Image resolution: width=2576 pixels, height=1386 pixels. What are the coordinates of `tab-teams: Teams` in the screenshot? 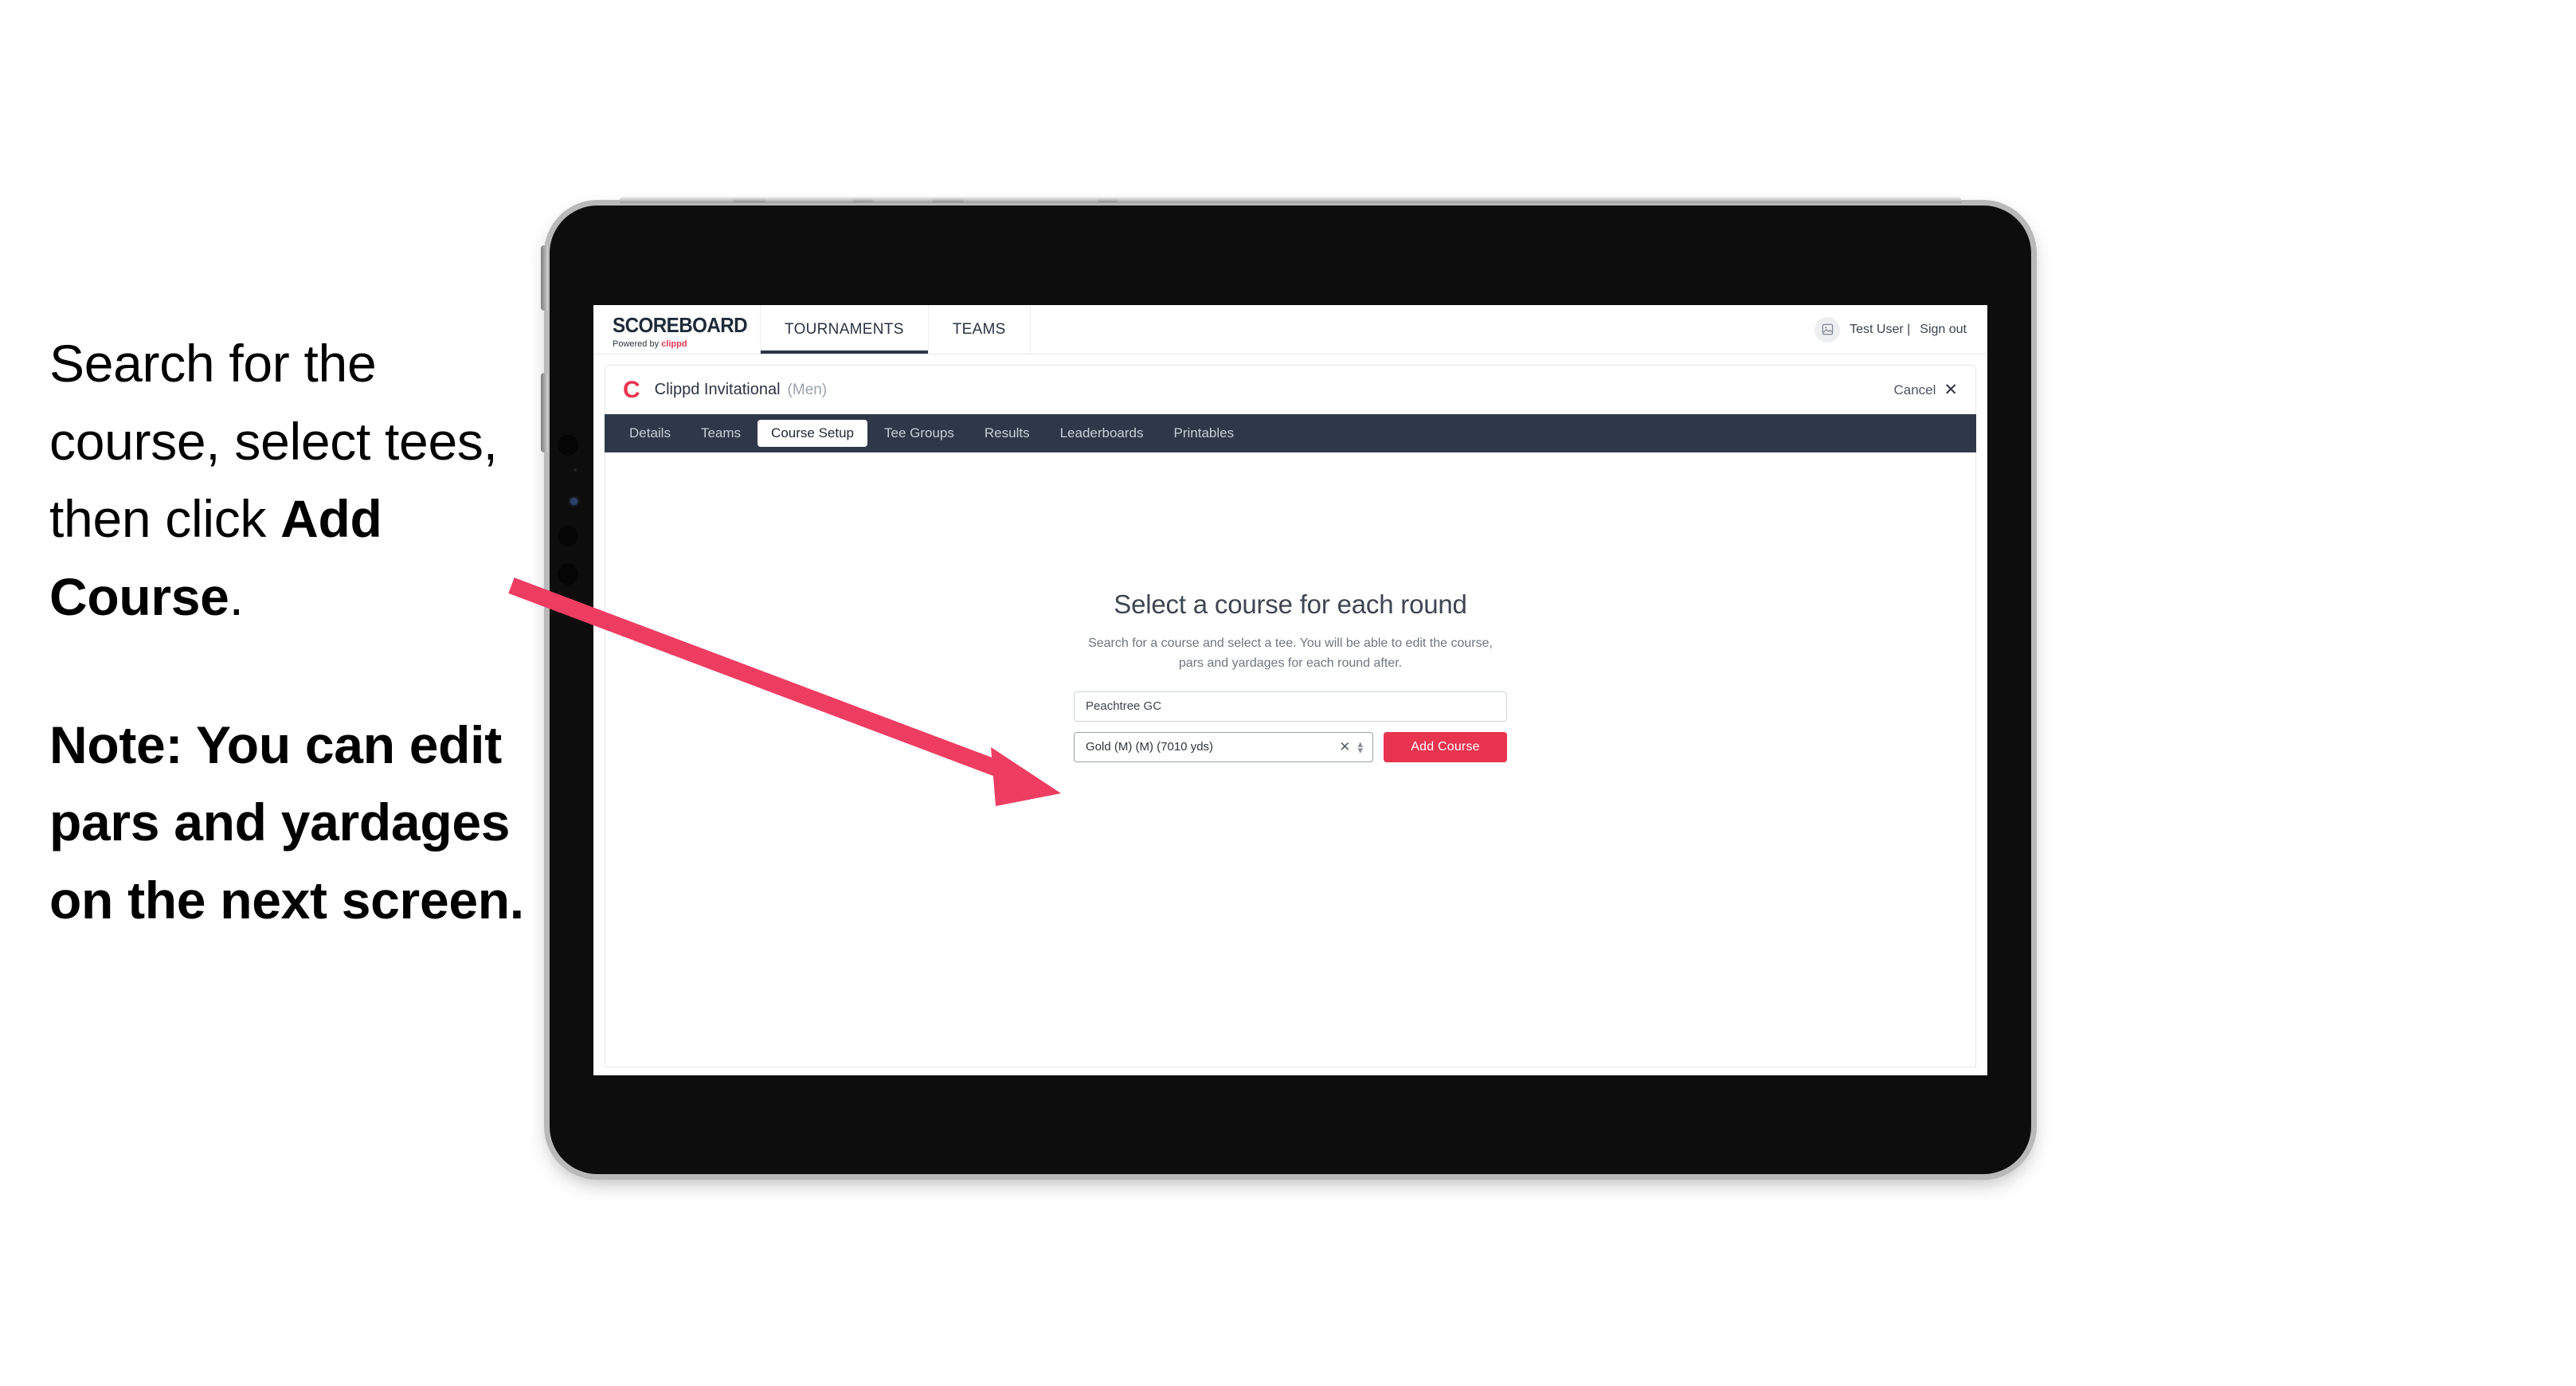 It's located at (720, 433).